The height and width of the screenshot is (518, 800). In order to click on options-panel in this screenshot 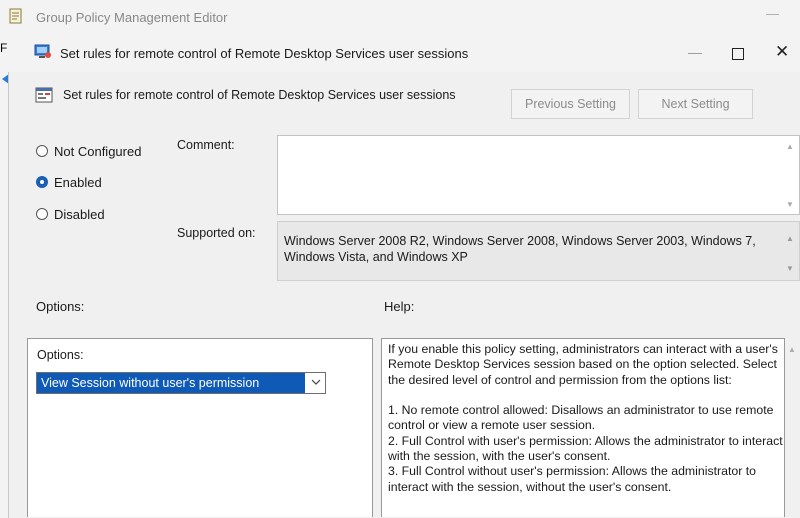, I will do `click(200, 427)`.